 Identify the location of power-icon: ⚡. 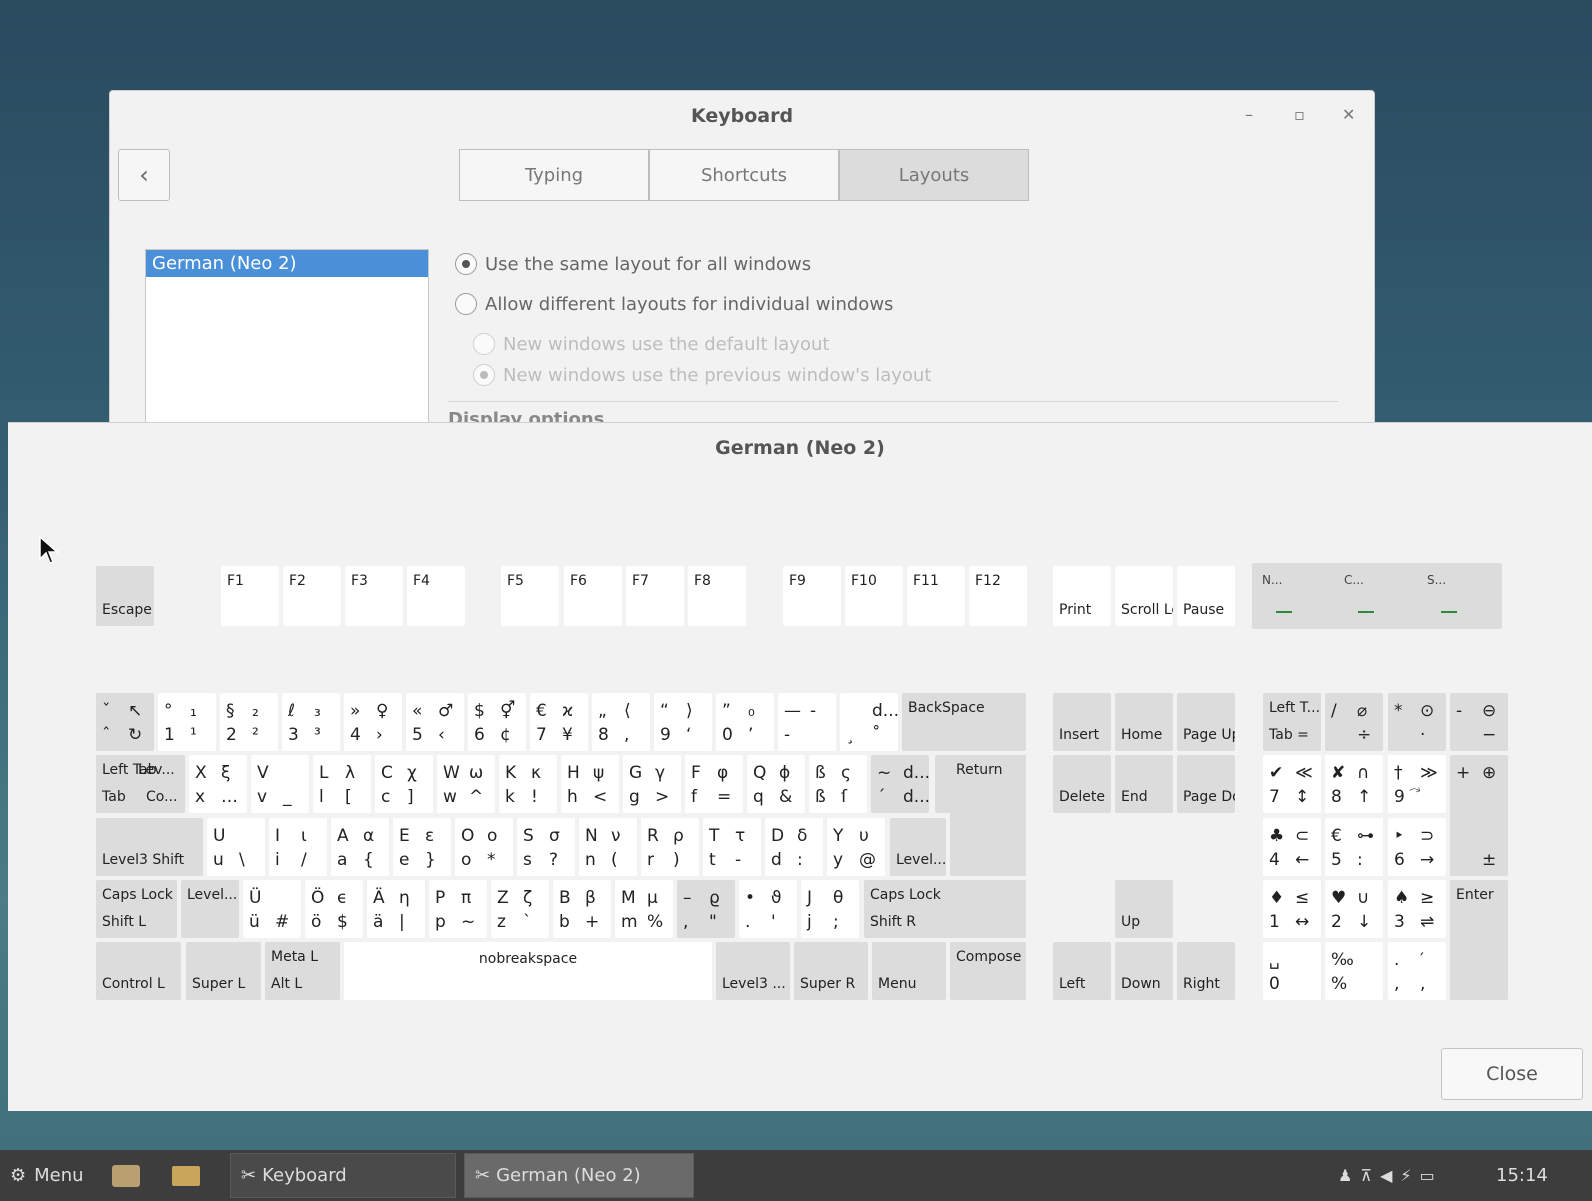
(1409, 1175).